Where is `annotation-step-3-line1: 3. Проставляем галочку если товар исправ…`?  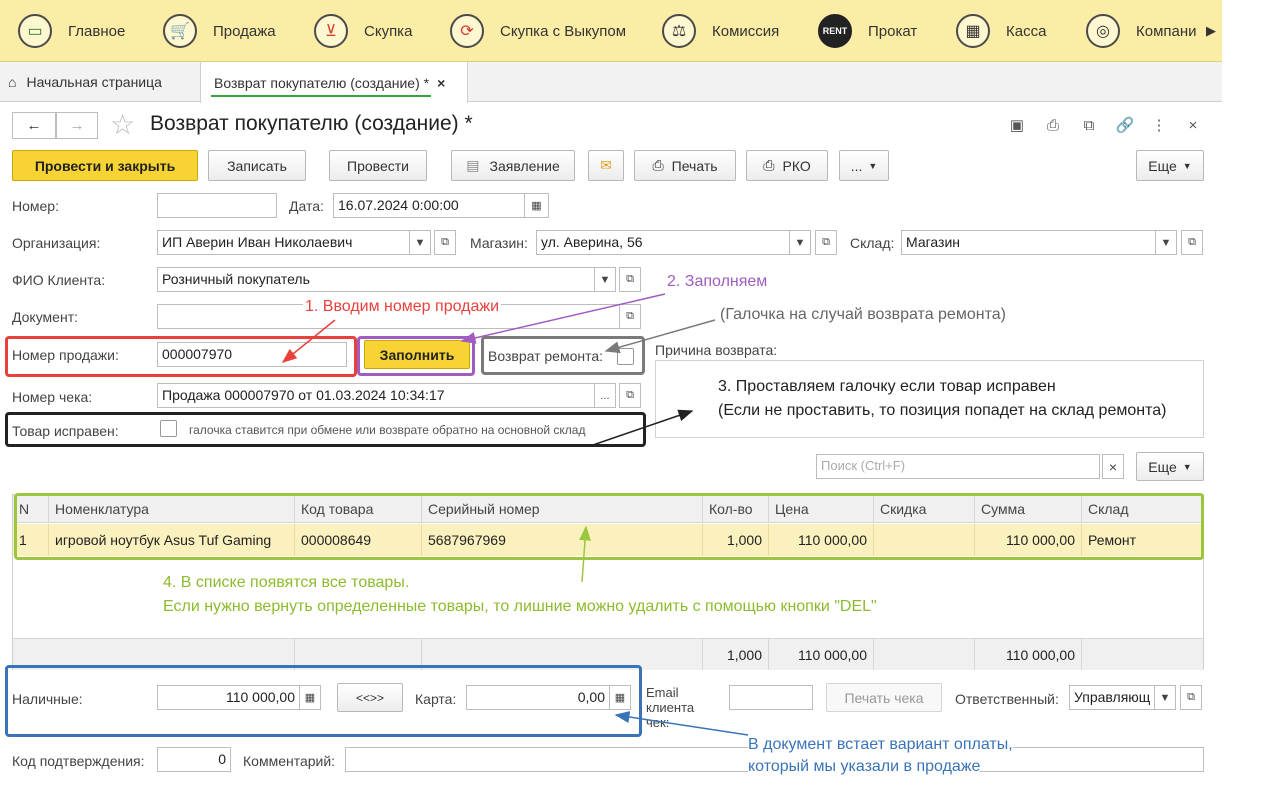 annotation-step-3-line1: 3. Проставляем галочку если товар исправ… is located at coordinates (887, 387).